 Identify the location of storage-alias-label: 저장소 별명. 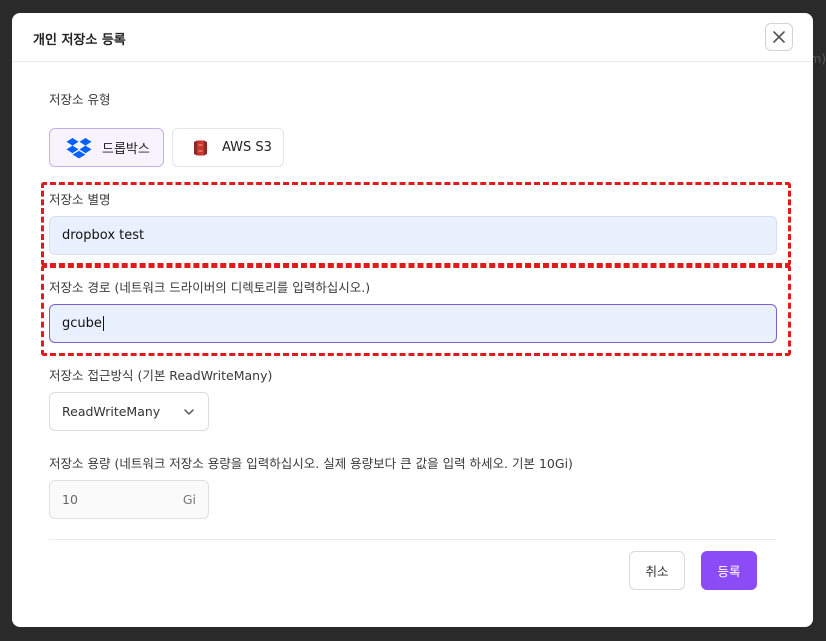
(80, 199).